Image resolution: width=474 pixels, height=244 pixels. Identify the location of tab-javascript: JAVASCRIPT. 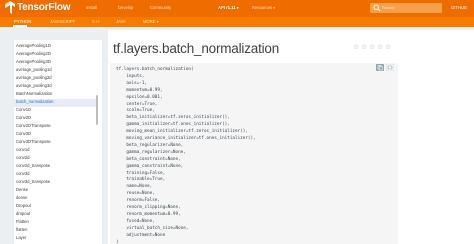
(62, 21).